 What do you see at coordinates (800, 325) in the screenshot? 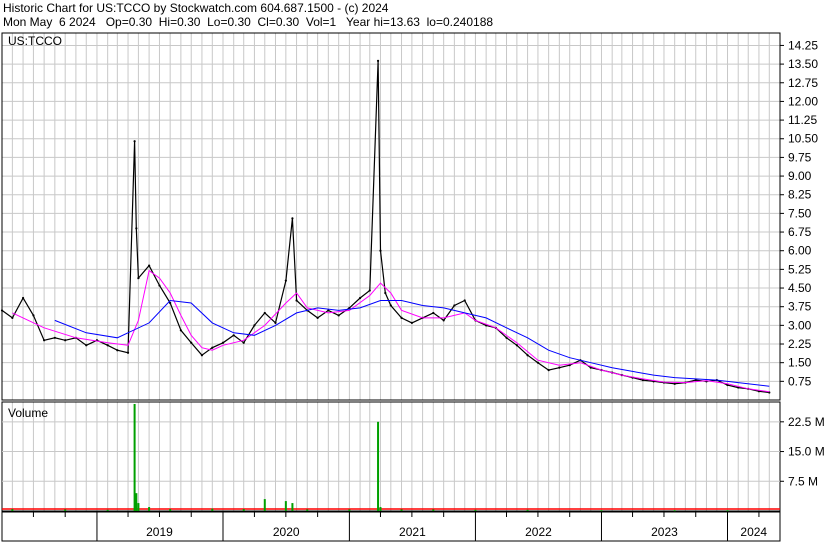
I see `price-tick-label: 3.00` at bounding box center [800, 325].